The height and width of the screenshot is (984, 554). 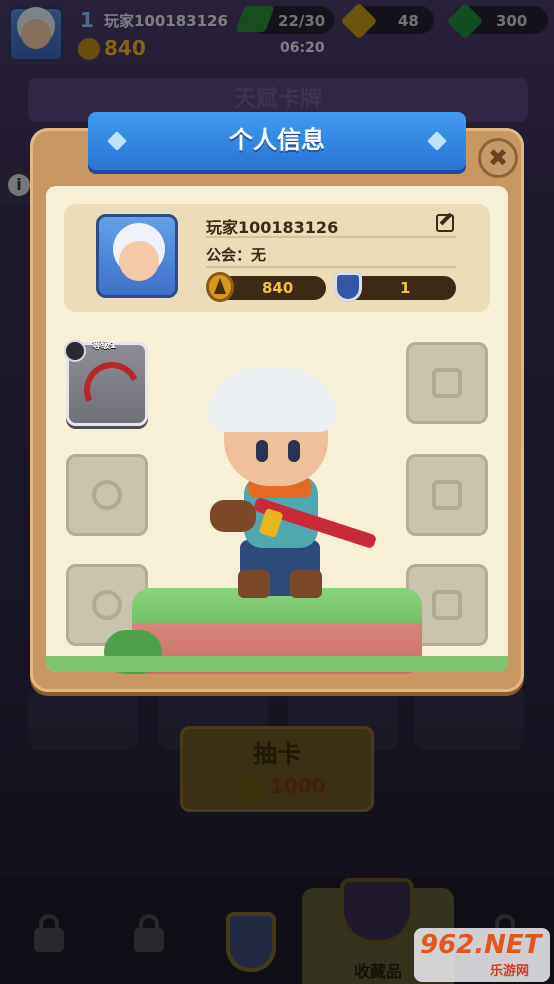 I want to click on helmet-icon, so click(x=447, y=495).